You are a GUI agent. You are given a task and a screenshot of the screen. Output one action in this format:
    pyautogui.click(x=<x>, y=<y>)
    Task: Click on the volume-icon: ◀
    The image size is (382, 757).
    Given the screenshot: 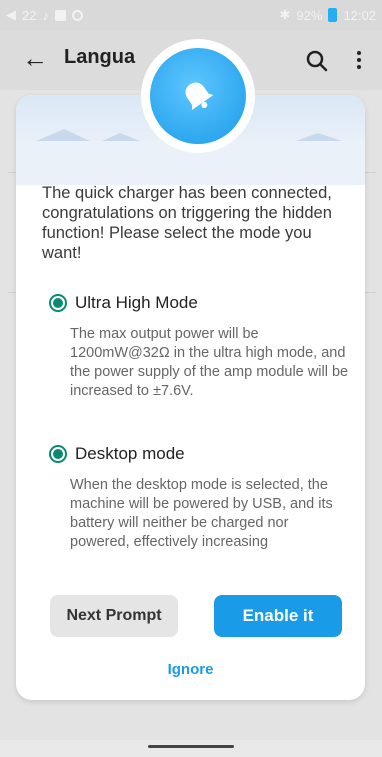 What is the action you would take?
    pyautogui.click(x=11, y=14)
    